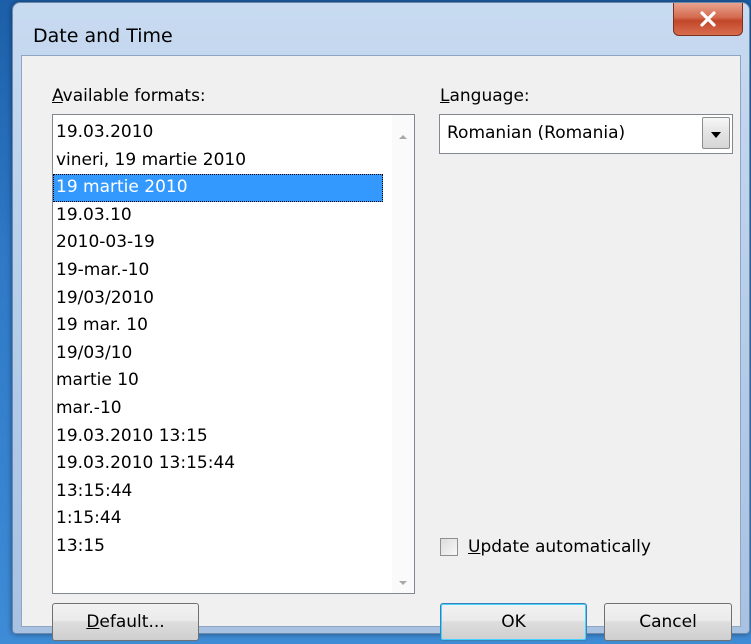 The width and height of the screenshot is (751, 644). Describe the element at coordinates (513, 622) in the screenshot. I see `ok-button: OK` at that location.